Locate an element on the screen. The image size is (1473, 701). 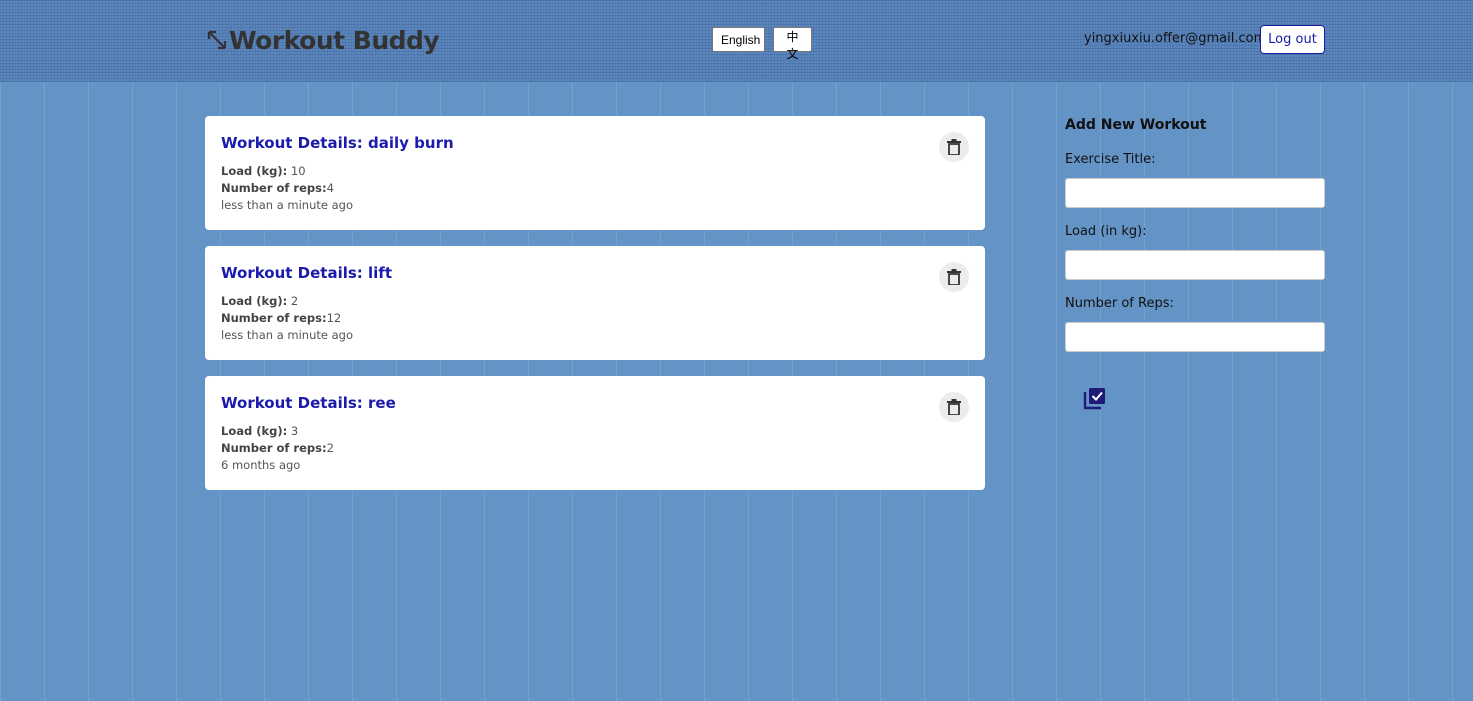
user-email: yingxiuxiu.offer@gmail.com is located at coordinates (1175, 38).